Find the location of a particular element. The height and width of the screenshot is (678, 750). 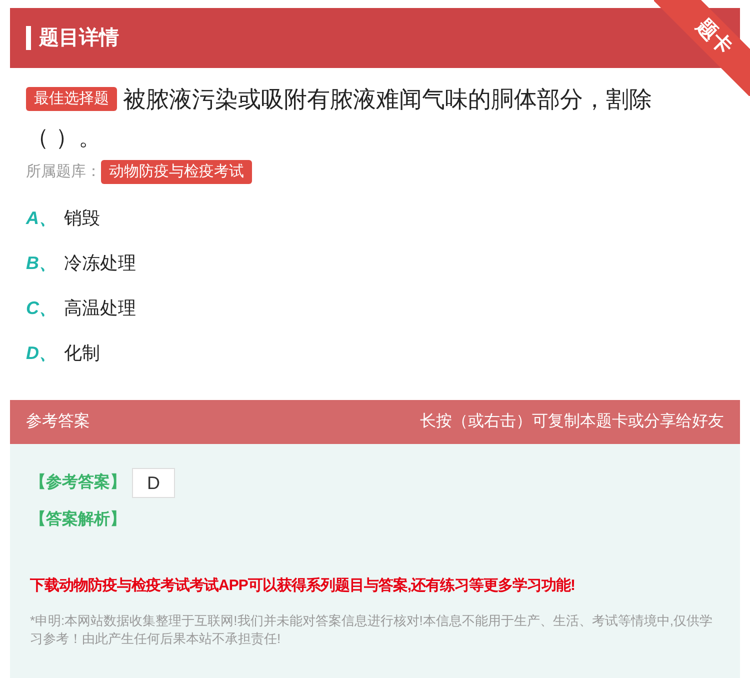

answer-label: 【参考答案】 is located at coordinates (78, 482).